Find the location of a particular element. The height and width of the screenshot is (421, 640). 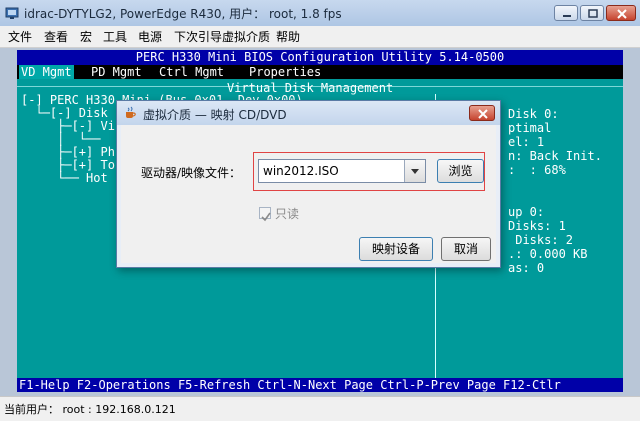

chevron-down-icon is located at coordinates (415, 171).